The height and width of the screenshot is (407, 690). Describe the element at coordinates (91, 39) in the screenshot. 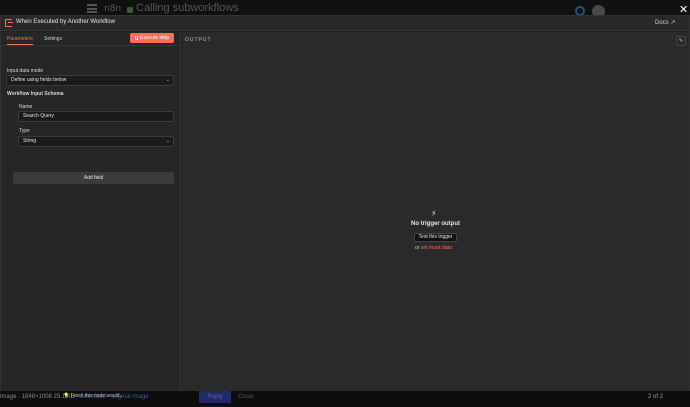

I see `tab-bar: Parameters Settings Execute step` at that location.